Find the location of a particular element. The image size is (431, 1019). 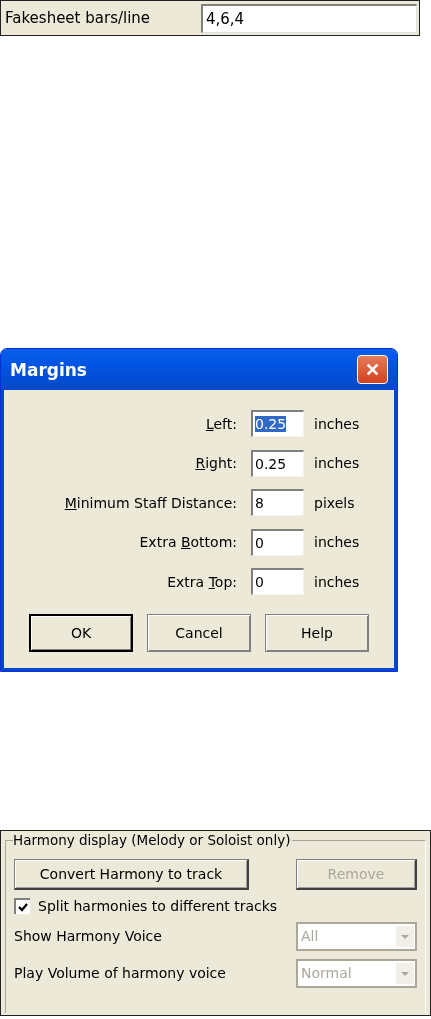

group-legend: Harmony display (Melody or Soloist only) is located at coordinates (153, 840).